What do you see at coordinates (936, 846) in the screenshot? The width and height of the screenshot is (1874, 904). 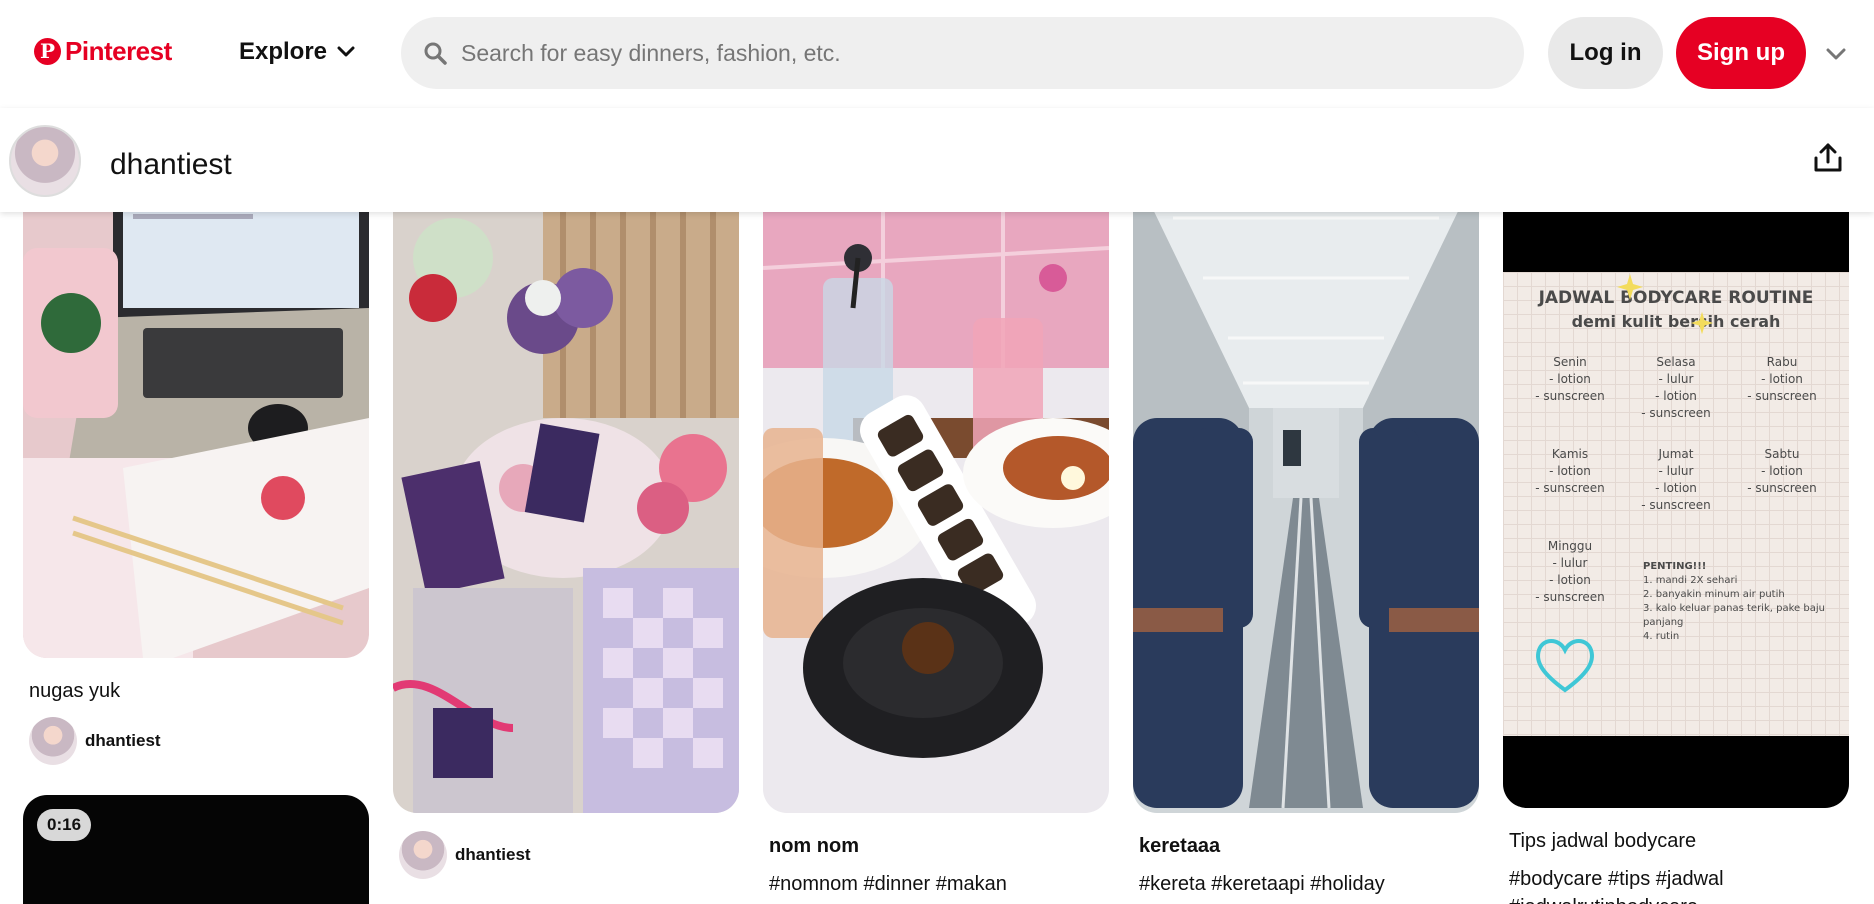 I see `pin-title: nom nom` at bounding box center [936, 846].